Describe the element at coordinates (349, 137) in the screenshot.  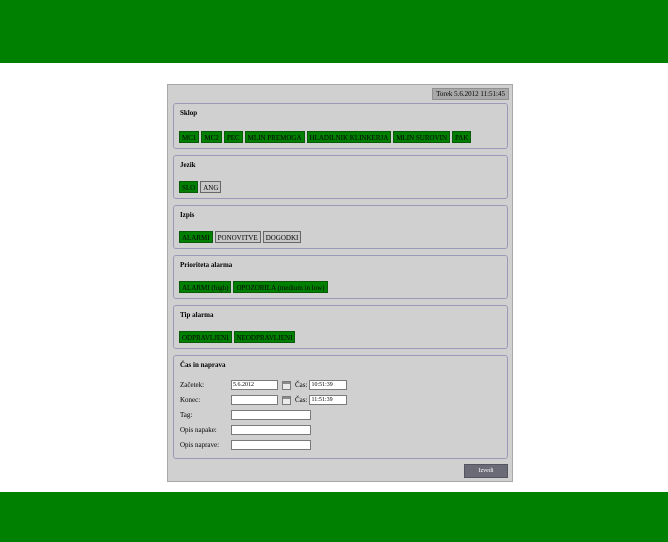
I see `sklop-button-hladilnik-klinkerja: HLADILNIK KLINKERJA` at that location.